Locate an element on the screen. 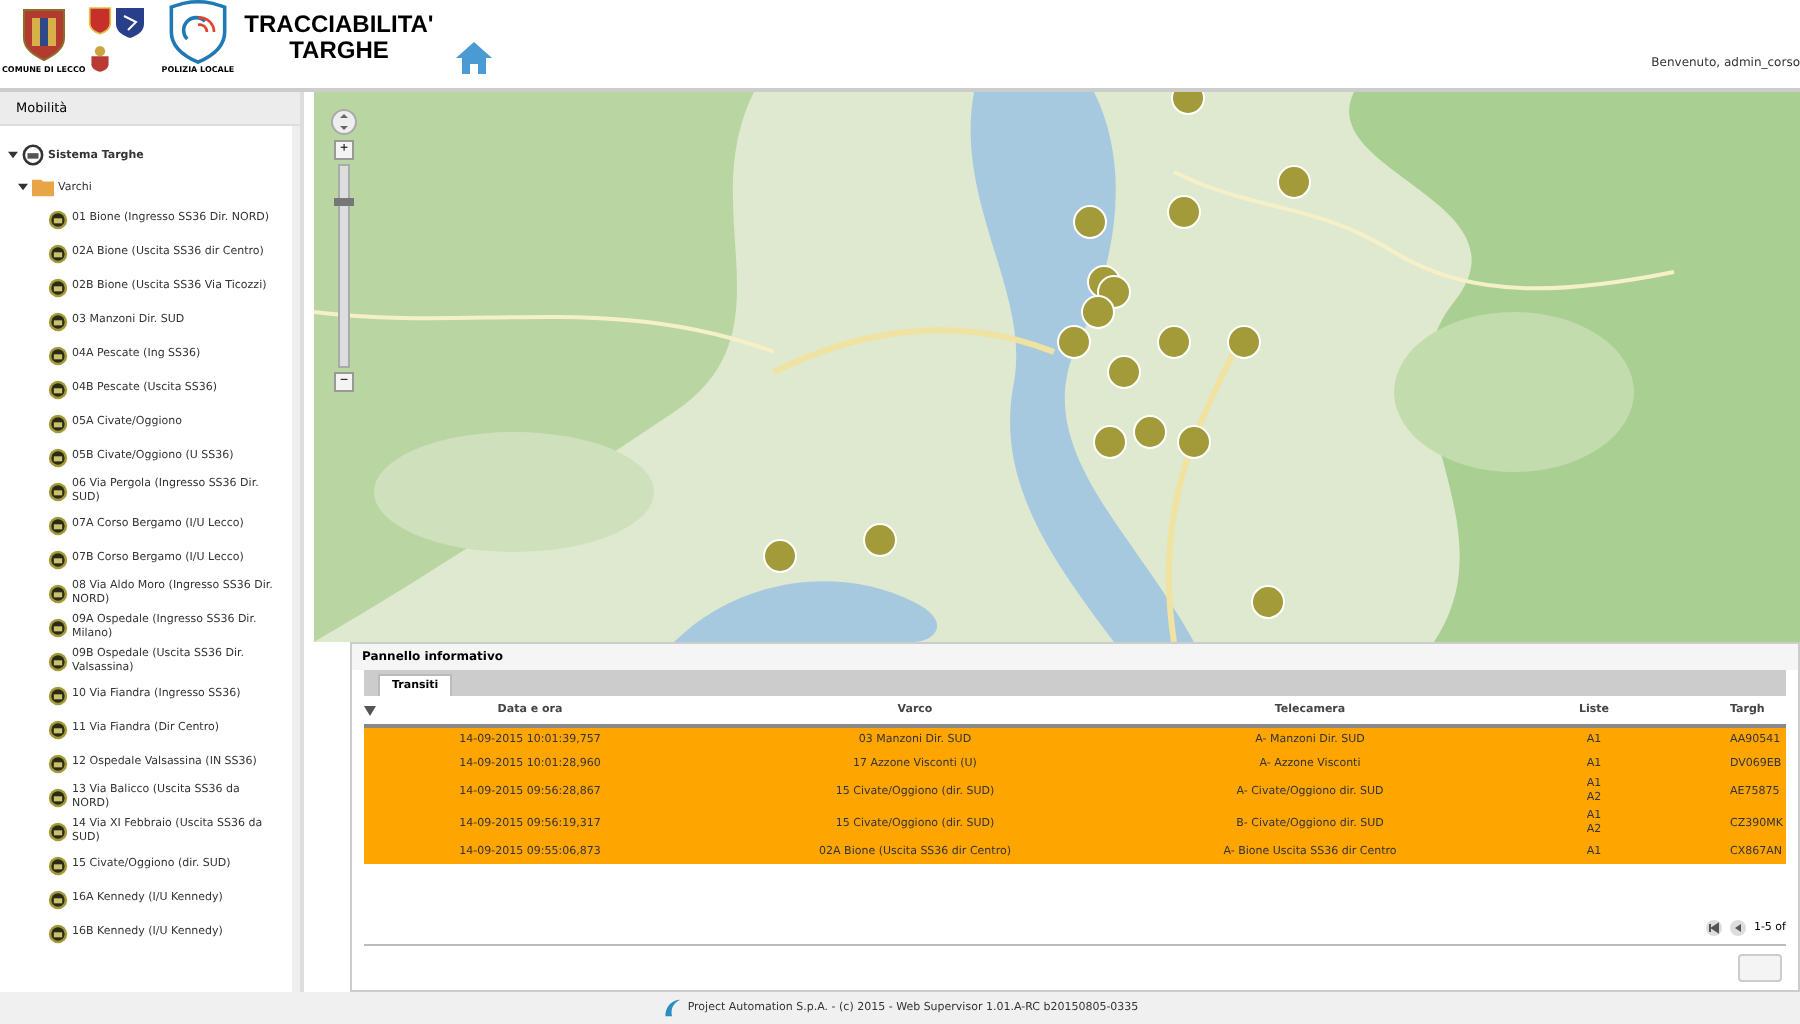 The width and height of the screenshot is (1800, 1024). crest-icon is located at coordinates (99, 58).